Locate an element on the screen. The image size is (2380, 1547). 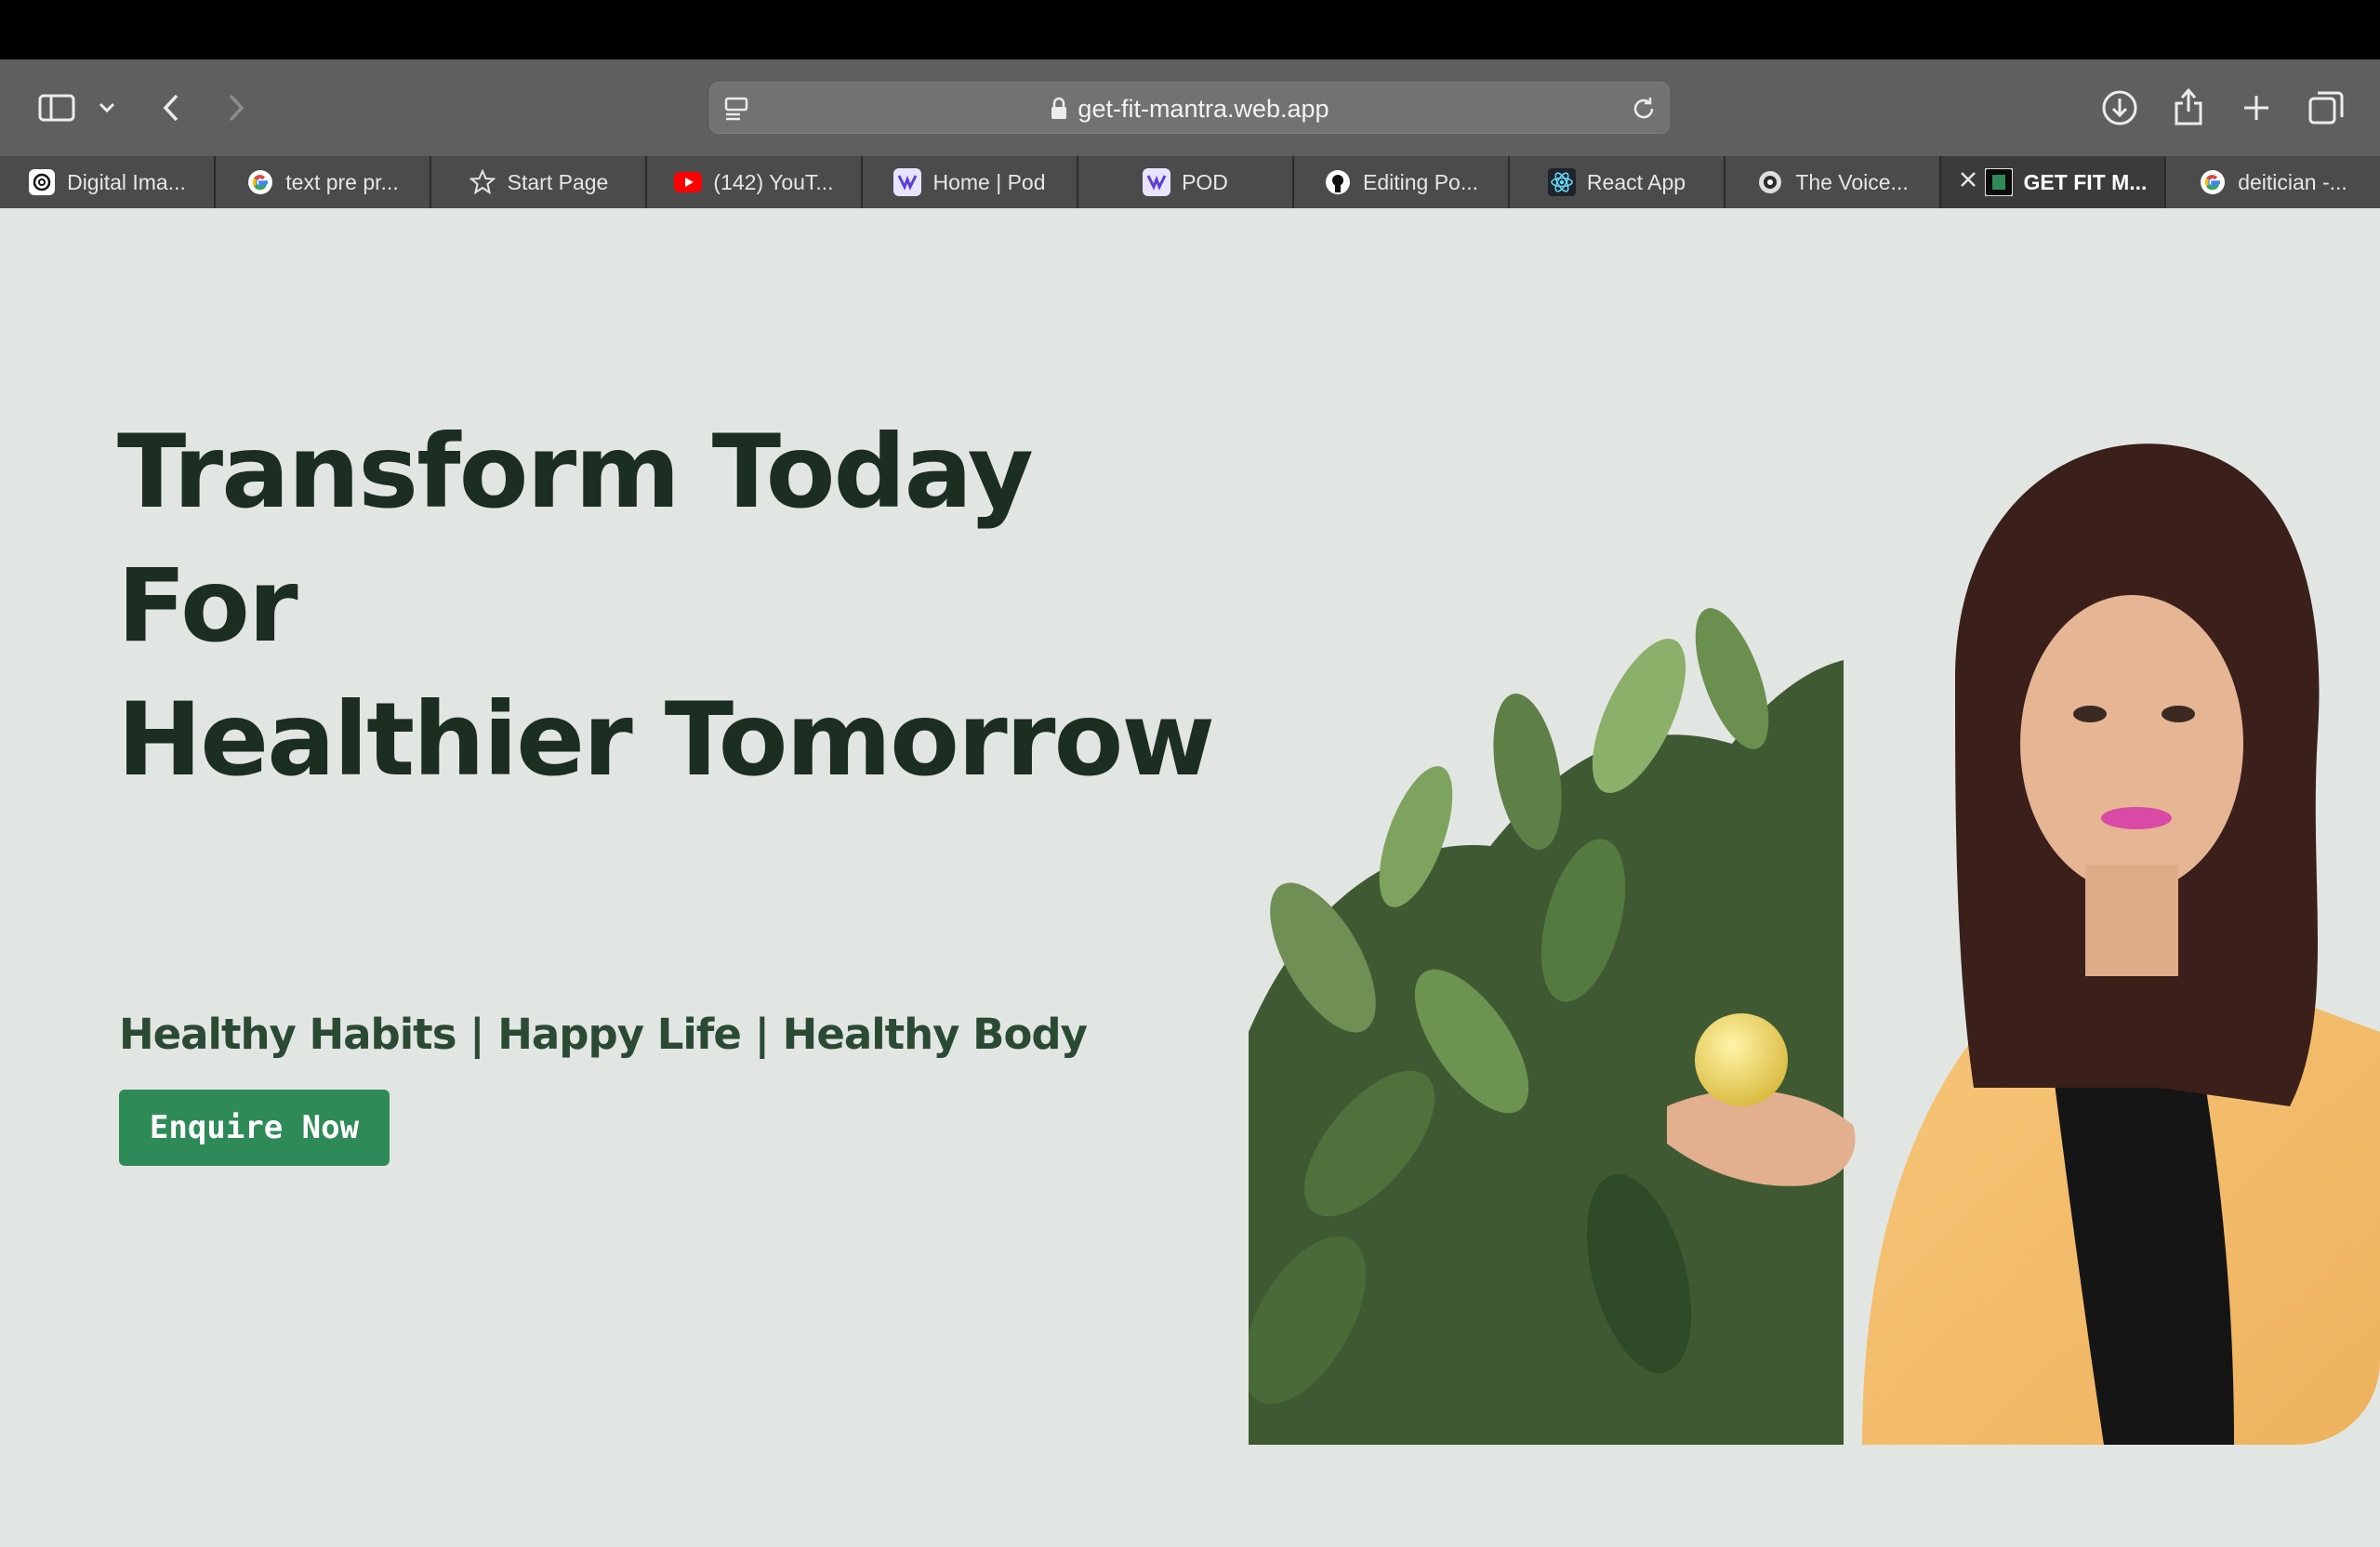
share-button is located at coordinates (2188, 106).